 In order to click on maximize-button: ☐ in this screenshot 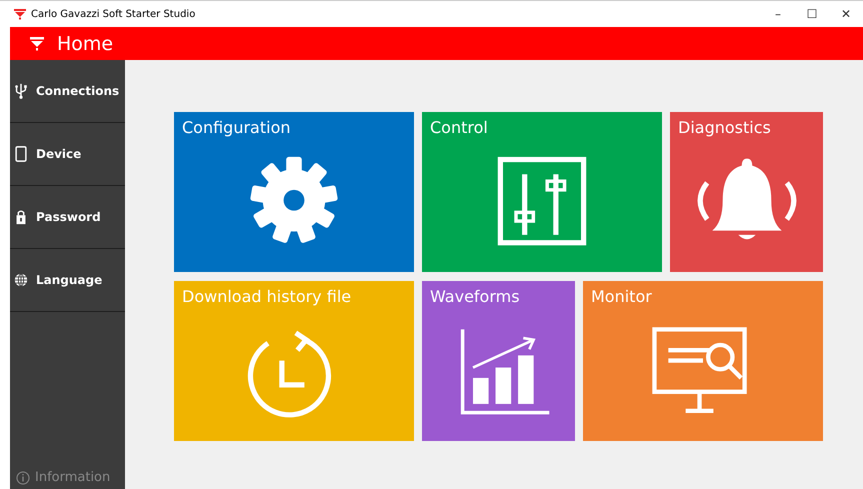, I will do `click(812, 14)`.